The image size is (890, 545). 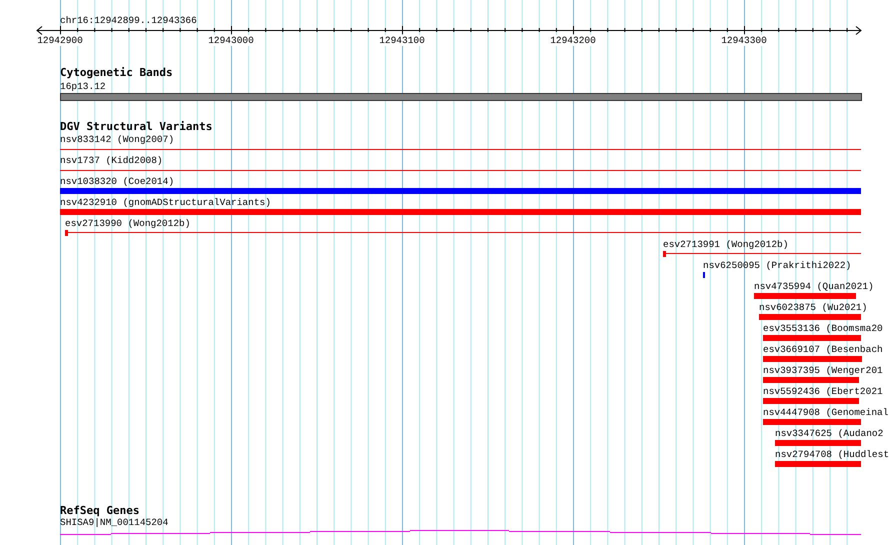 I want to click on axis-label: 12943100, so click(x=402, y=40).